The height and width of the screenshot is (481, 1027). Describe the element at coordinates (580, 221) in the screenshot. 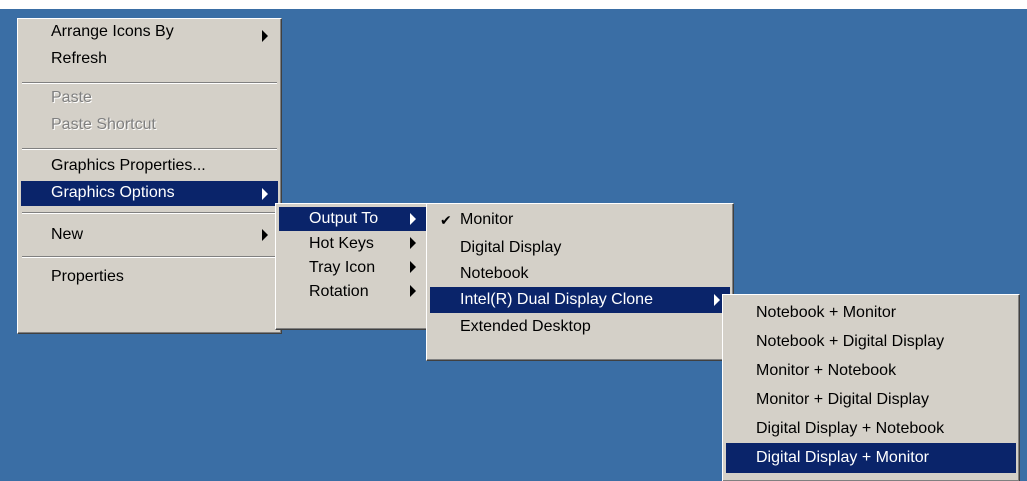

I see `menu-item-monitor: ✔ Monitor` at that location.